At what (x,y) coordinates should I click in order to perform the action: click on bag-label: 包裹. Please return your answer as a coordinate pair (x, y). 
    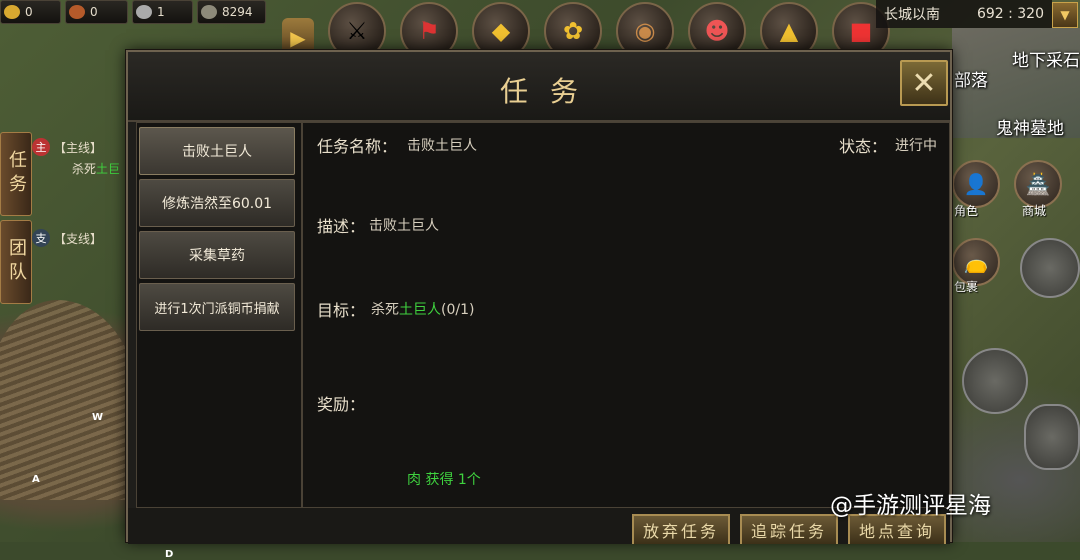
    Looking at the image, I should click on (966, 287).